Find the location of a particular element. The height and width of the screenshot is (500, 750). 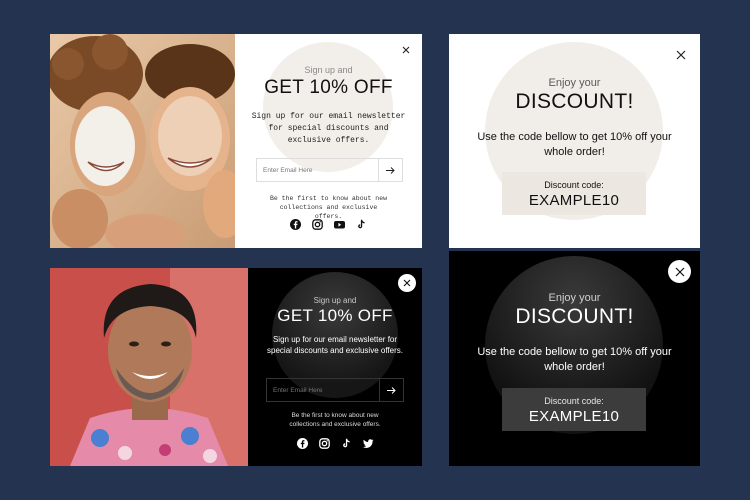

twitter-icon is located at coordinates (368, 442).